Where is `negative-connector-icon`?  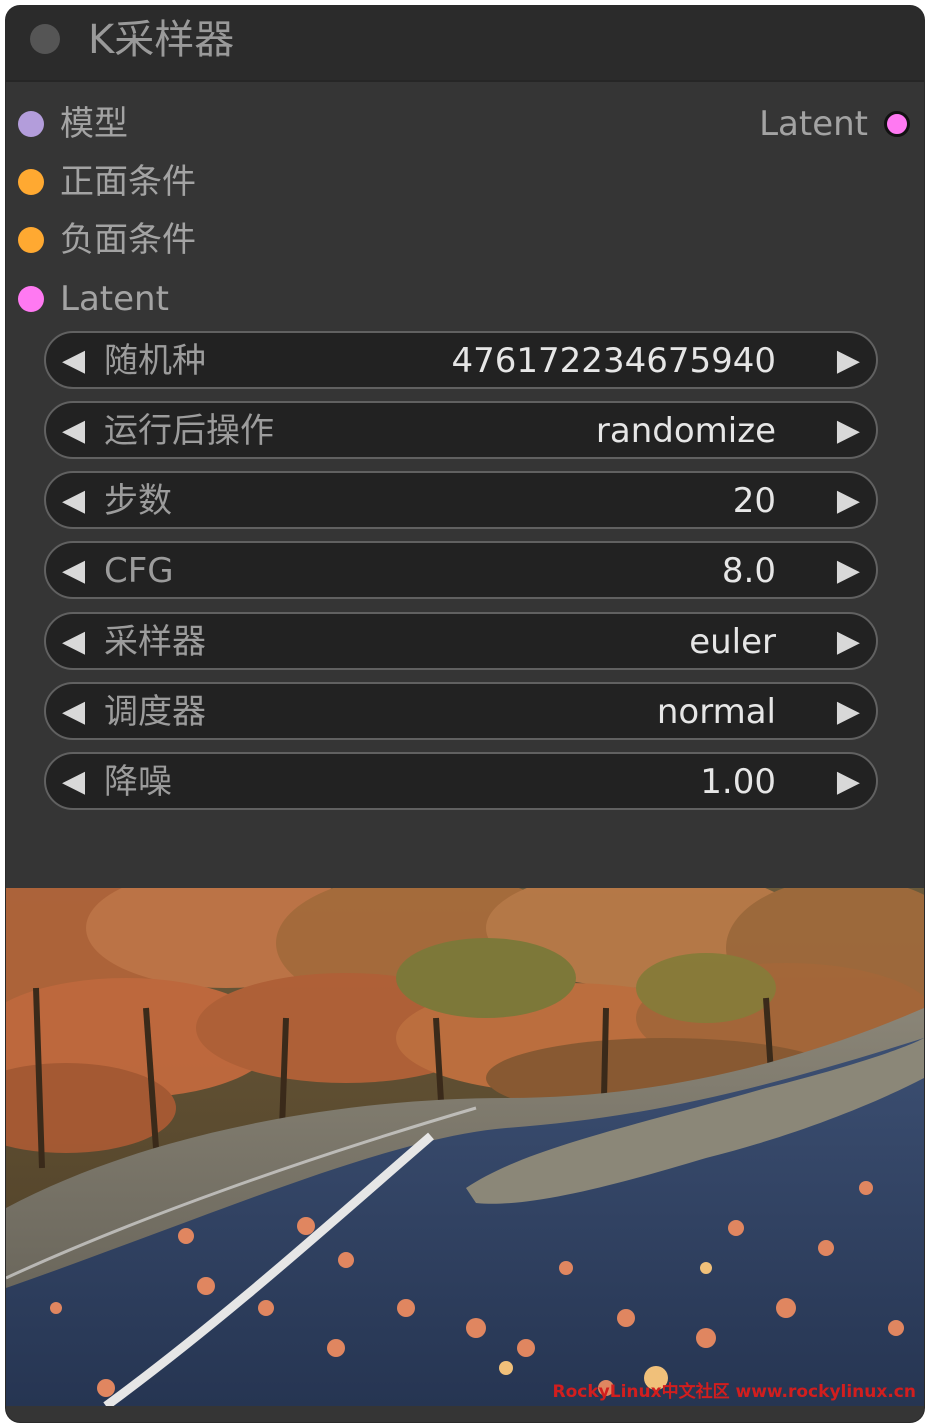
negative-connector-icon is located at coordinates (31, 240).